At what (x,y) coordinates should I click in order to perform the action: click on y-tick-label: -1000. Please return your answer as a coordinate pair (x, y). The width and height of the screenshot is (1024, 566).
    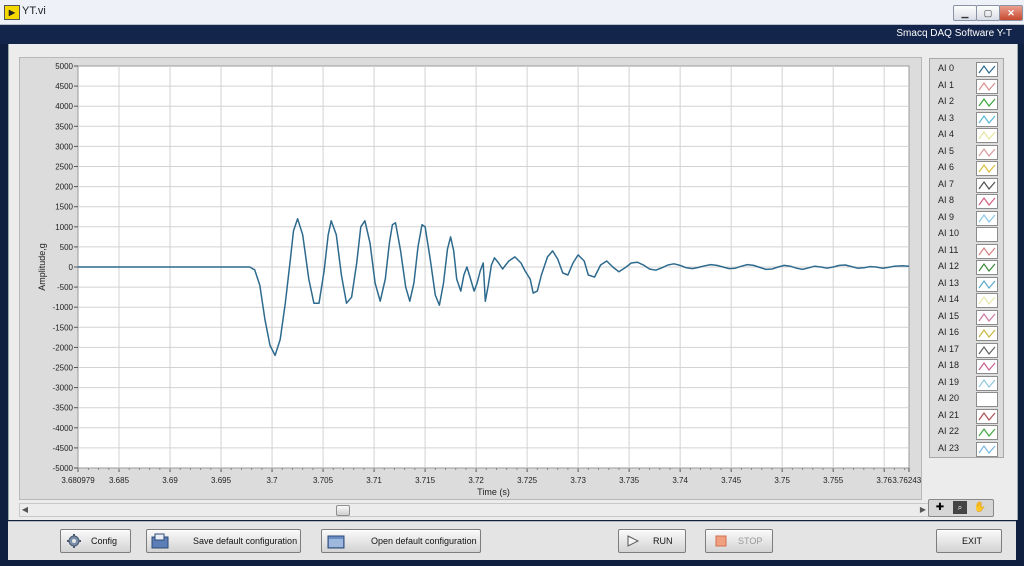
    Looking at the image, I should click on (63, 307).